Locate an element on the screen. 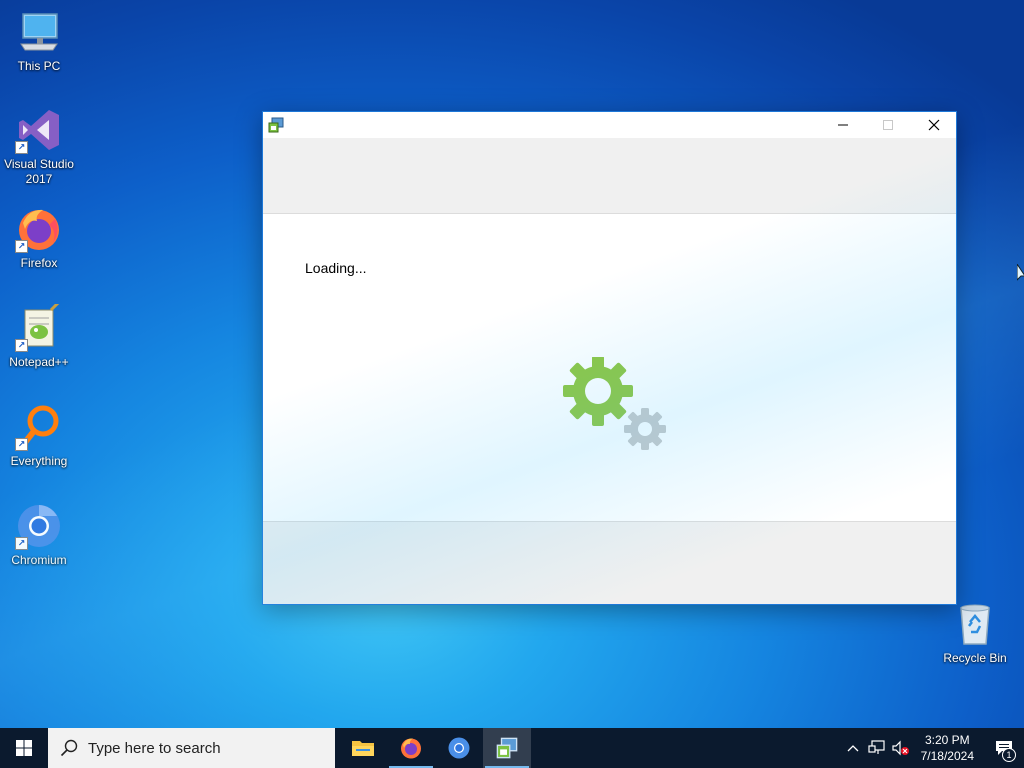 This screenshot has width=1024, height=768. desktop-icon-chromium: ↗ Chromium is located at coordinates (39, 535).